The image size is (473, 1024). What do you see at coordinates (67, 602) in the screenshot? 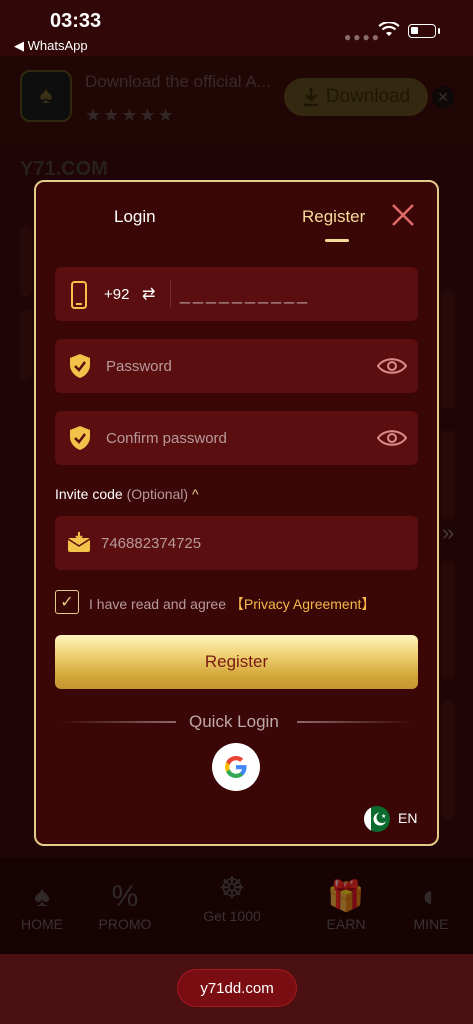
I see `agree-checkbox: ✓` at bounding box center [67, 602].